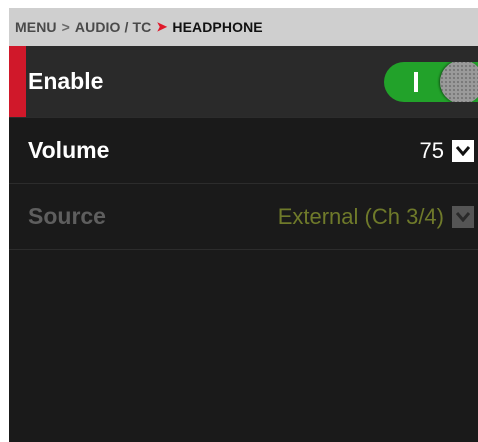 Image resolution: width=478 pixels, height=442 pixels. What do you see at coordinates (431, 150) in the screenshot?
I see `volume-value: 75` at bounding box center [431, 150].